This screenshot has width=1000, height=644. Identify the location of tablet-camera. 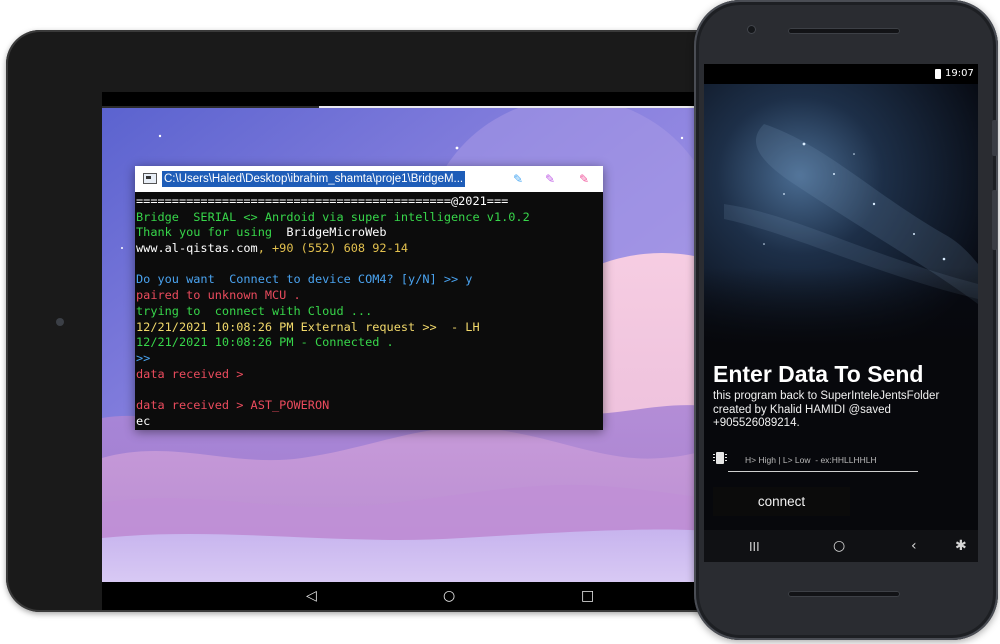
(60, 322).